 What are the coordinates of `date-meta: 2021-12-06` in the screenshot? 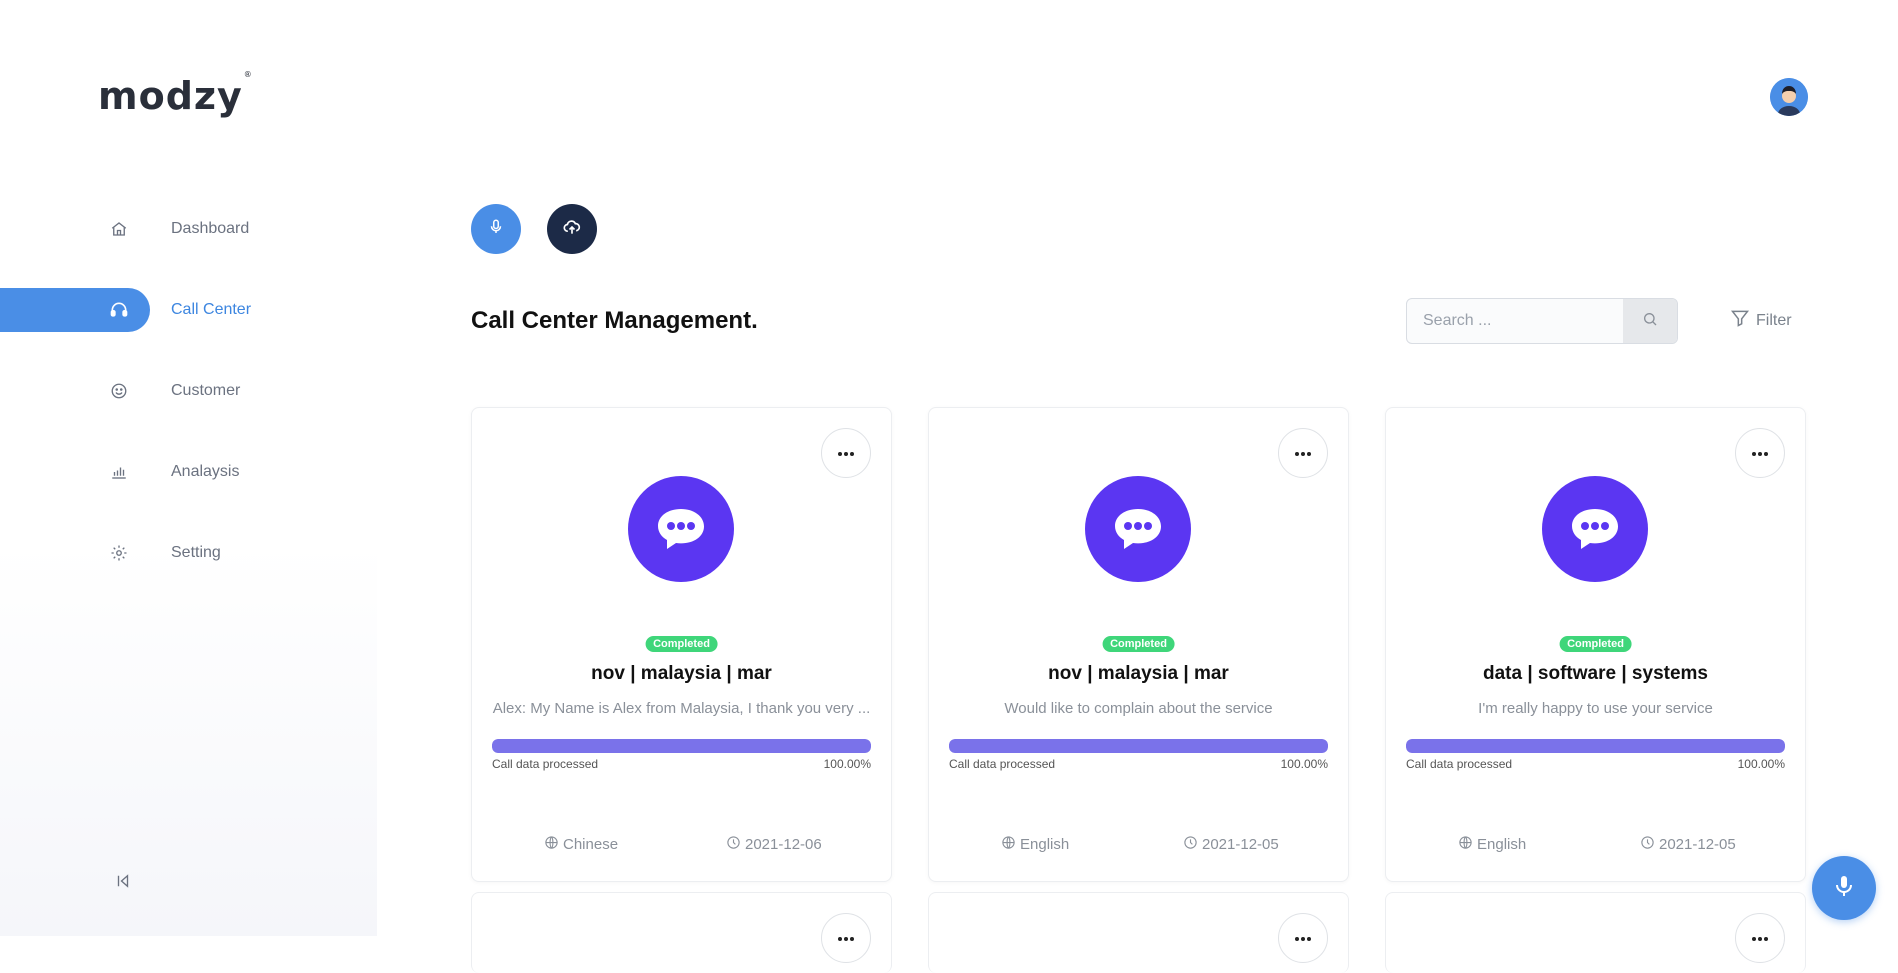 It's located at (774, 844).